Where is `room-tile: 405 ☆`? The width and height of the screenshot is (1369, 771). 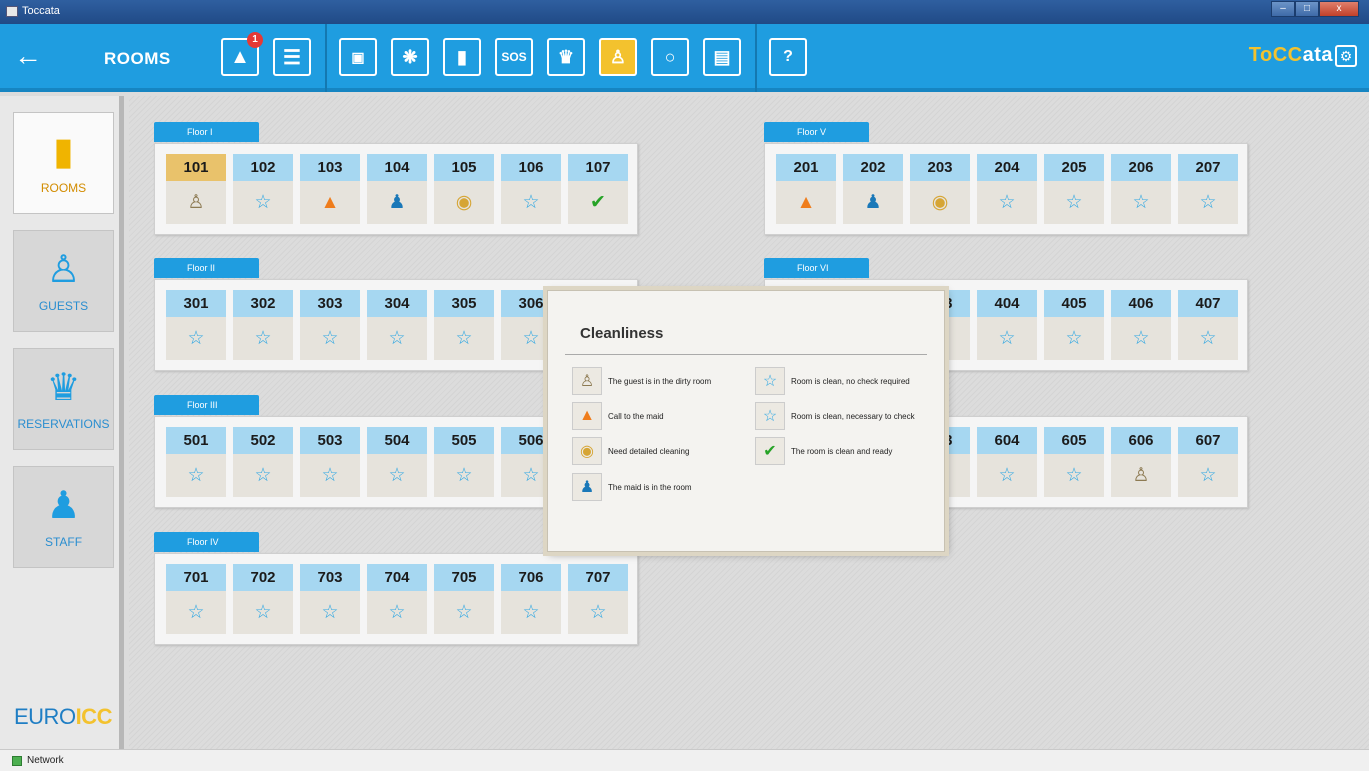 room-tile: 405 ☆ is located at coordinates (1074, 325).